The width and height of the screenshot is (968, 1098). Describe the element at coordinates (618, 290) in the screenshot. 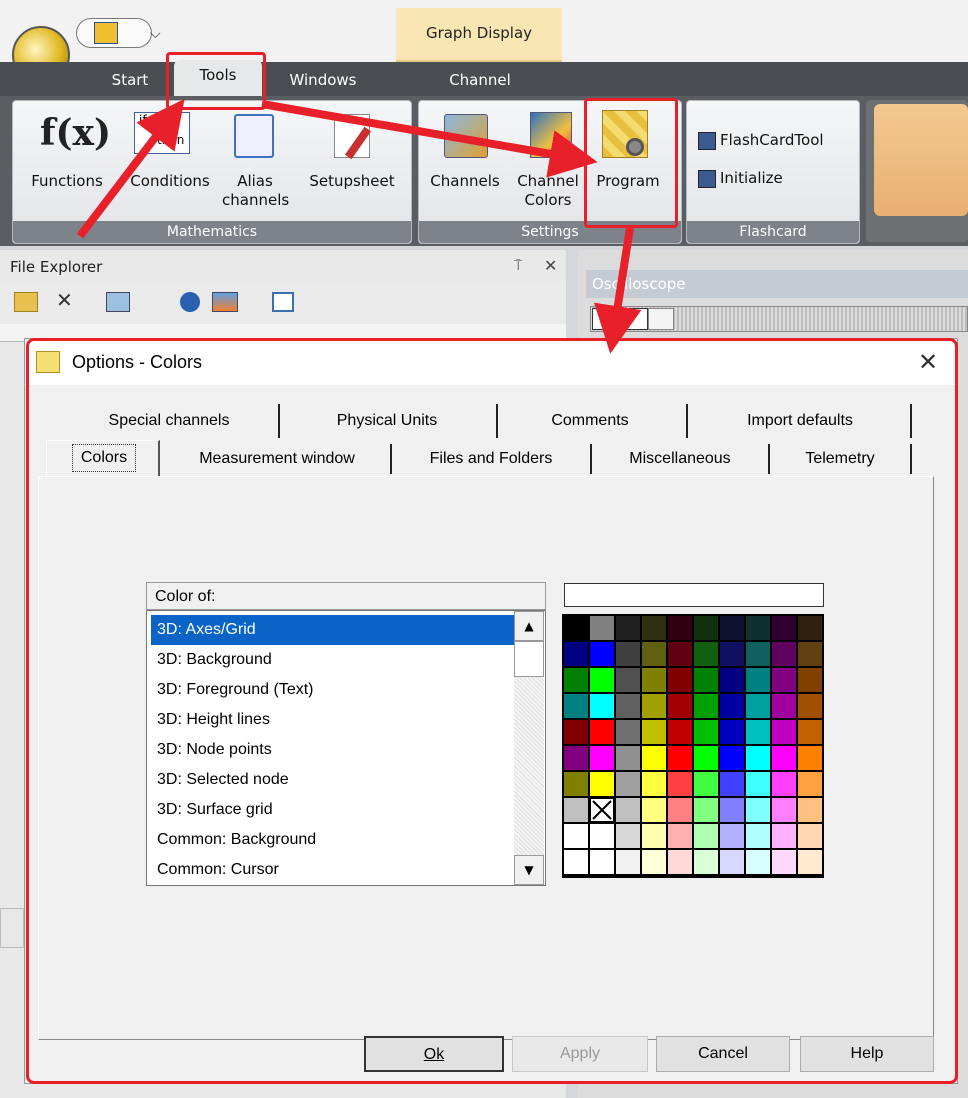

I see `arrow-to-dialog` at that location.